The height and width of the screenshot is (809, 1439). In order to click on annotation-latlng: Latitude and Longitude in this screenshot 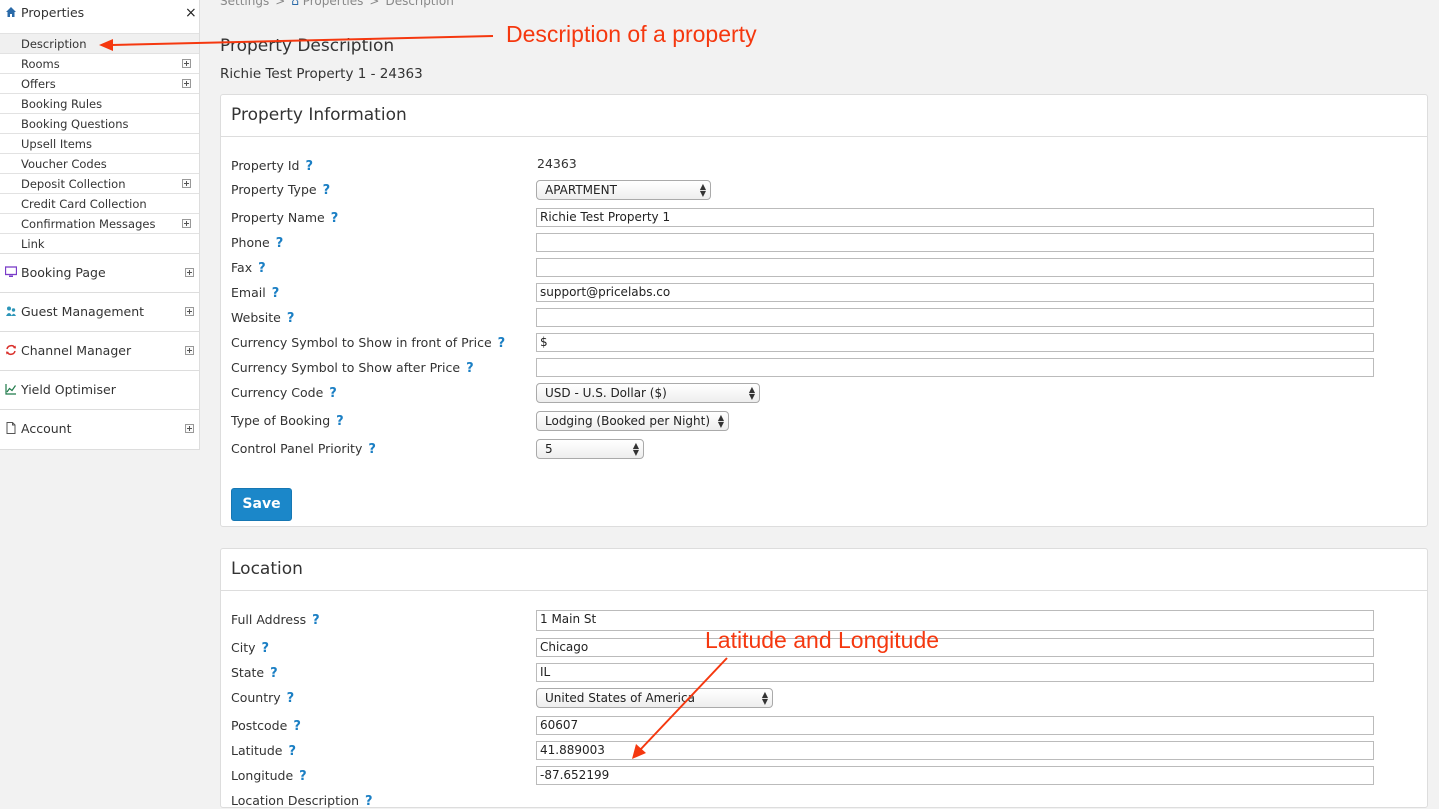, I will do `click(822, 640)`.